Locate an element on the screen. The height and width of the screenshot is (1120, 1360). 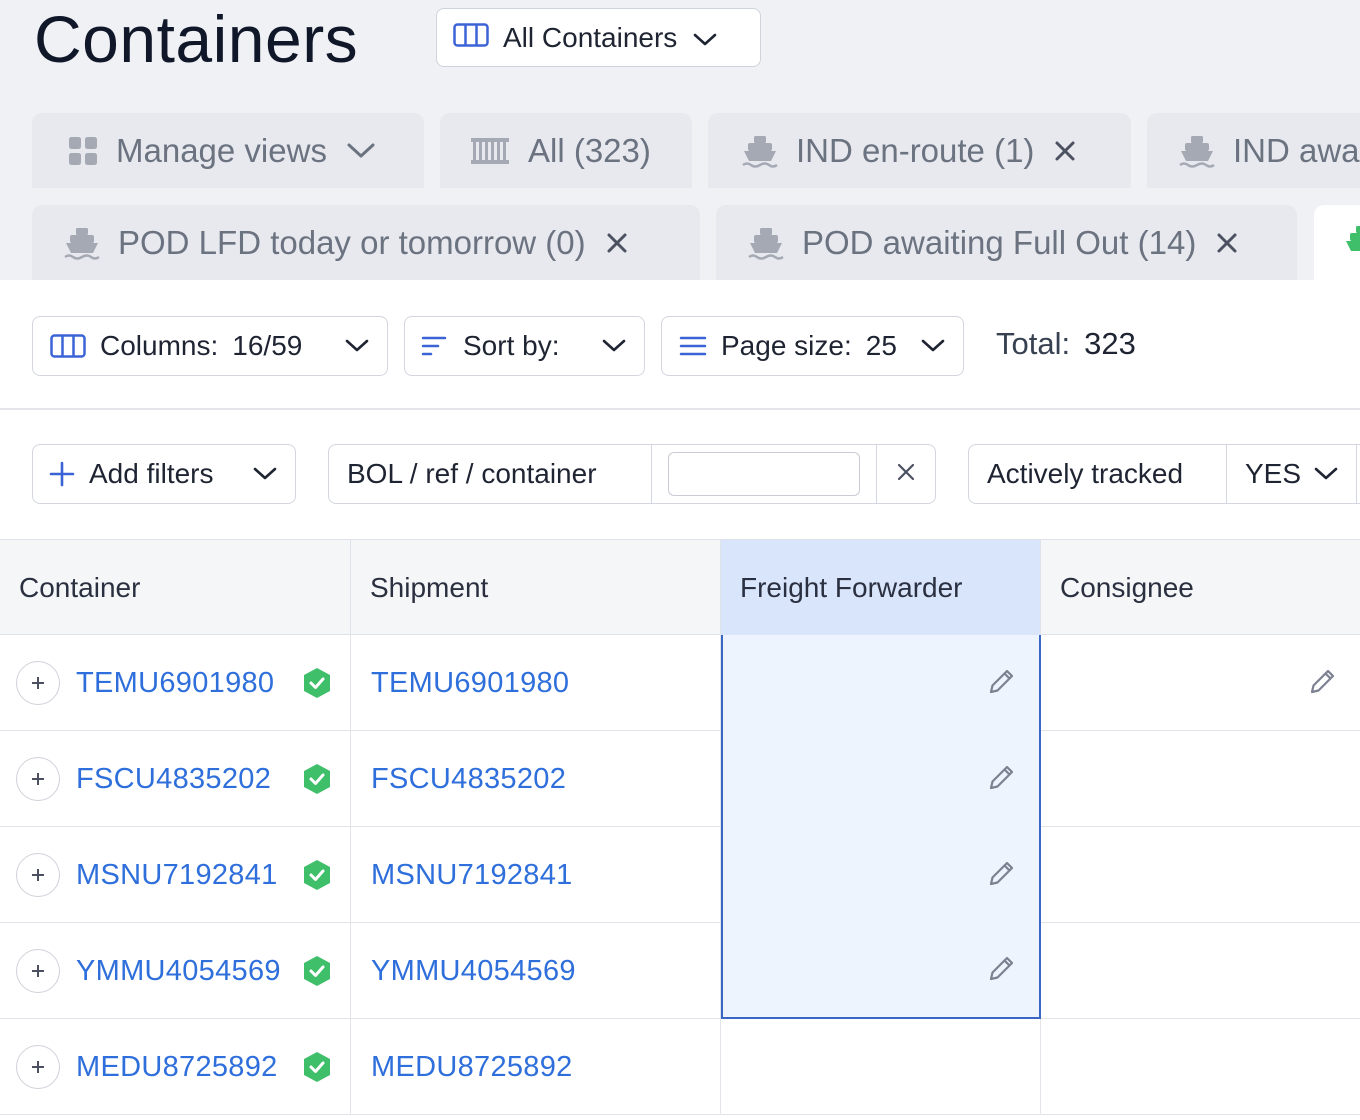
page-title: Containers is located at coordinates (196, 39).